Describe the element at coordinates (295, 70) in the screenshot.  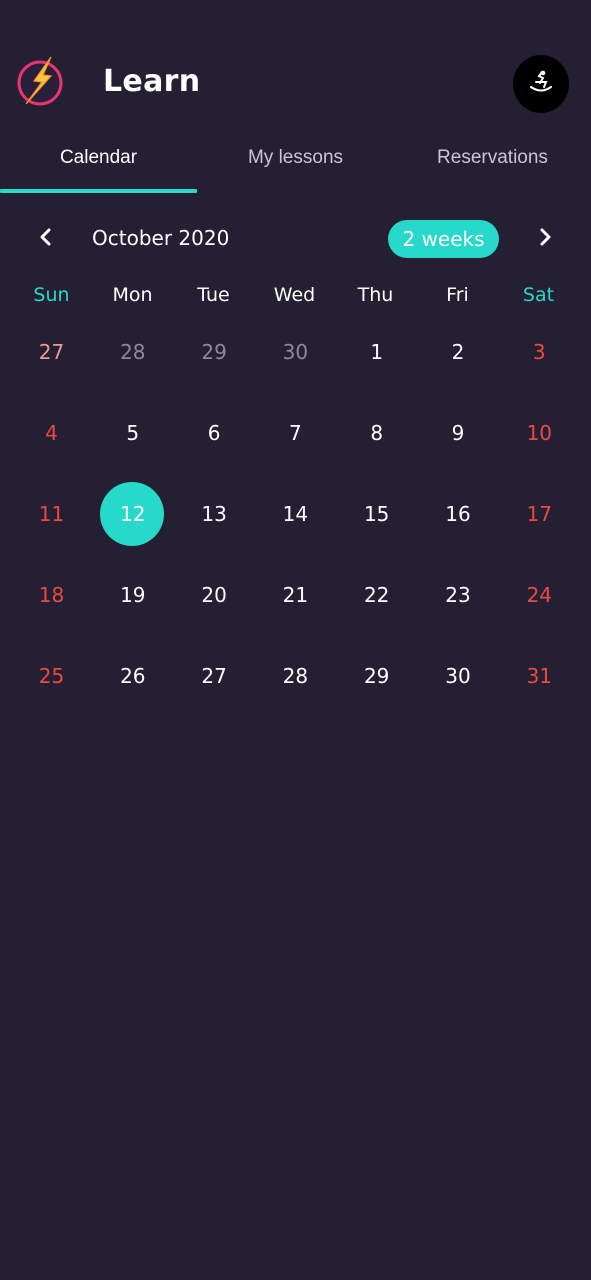
I see `app-header: Learn` at that location.